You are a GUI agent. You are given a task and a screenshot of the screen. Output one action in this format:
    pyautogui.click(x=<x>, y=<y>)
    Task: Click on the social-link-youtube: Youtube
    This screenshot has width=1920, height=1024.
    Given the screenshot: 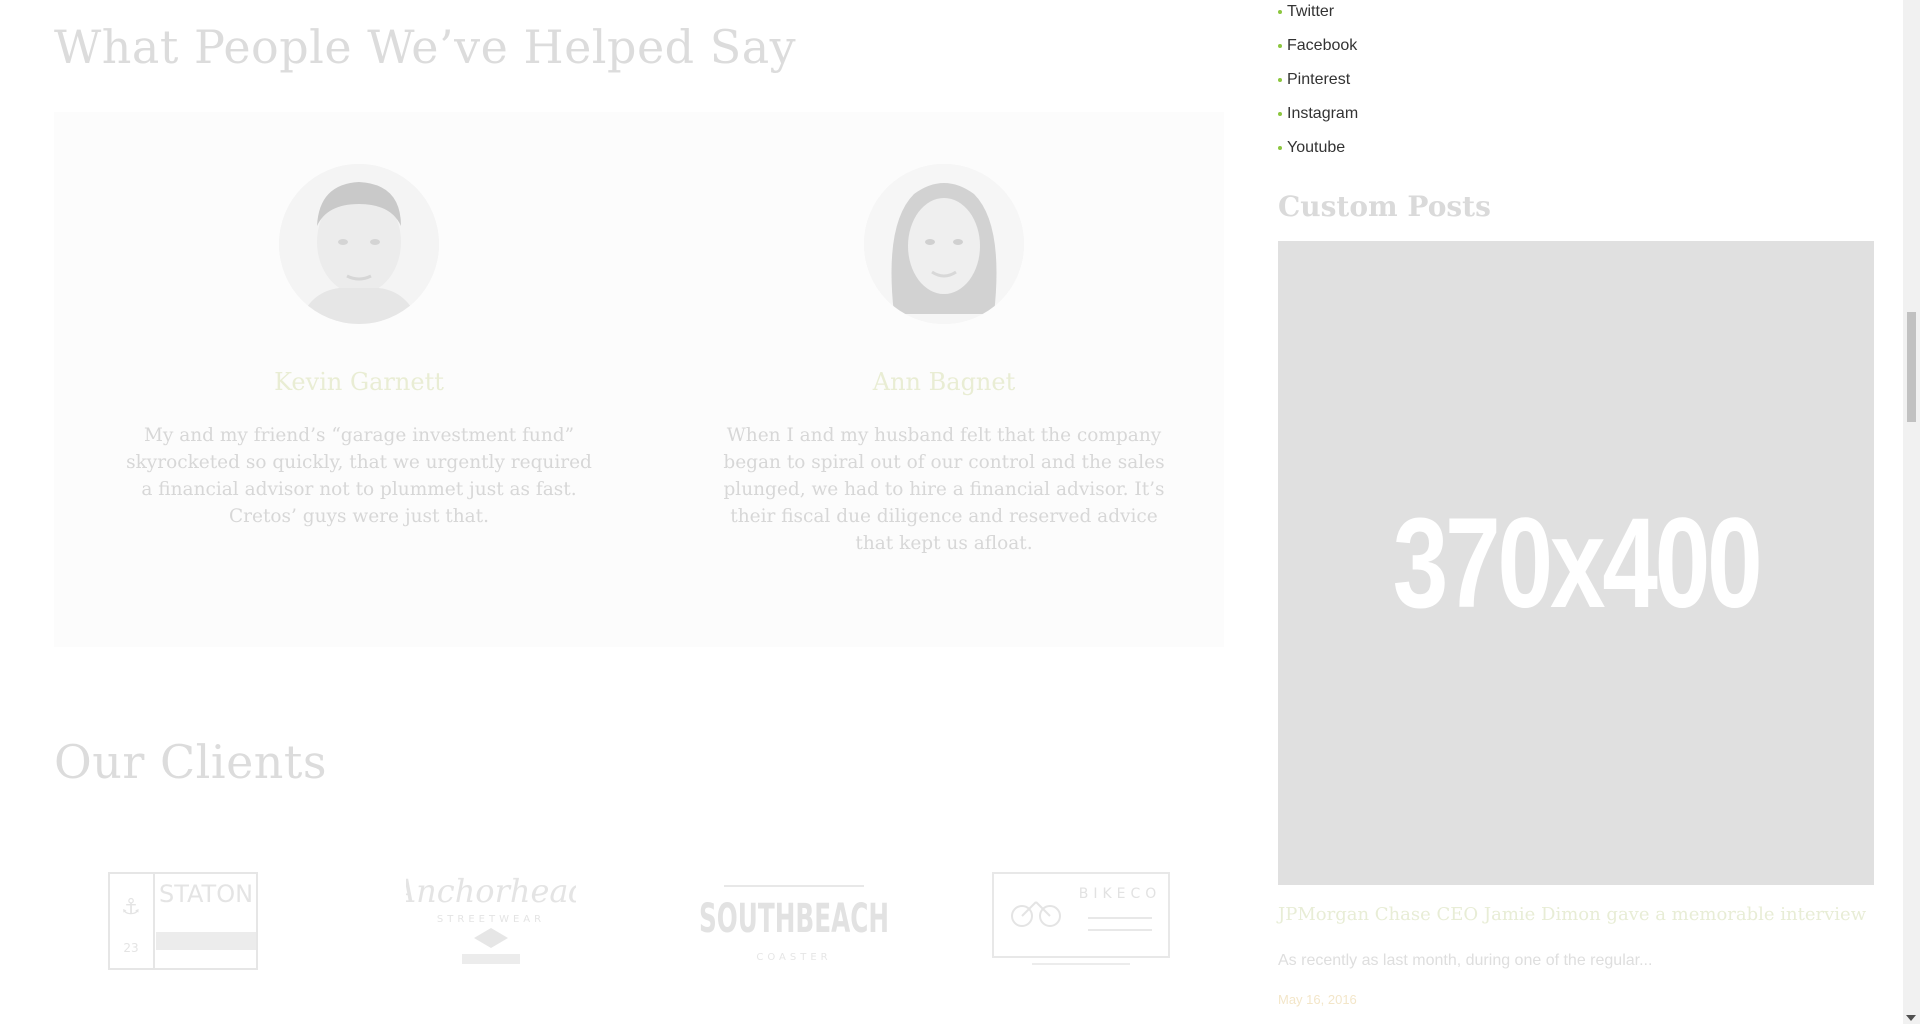 What is the action you would take?
    pyautogui.click(x=1318, y=153)
    